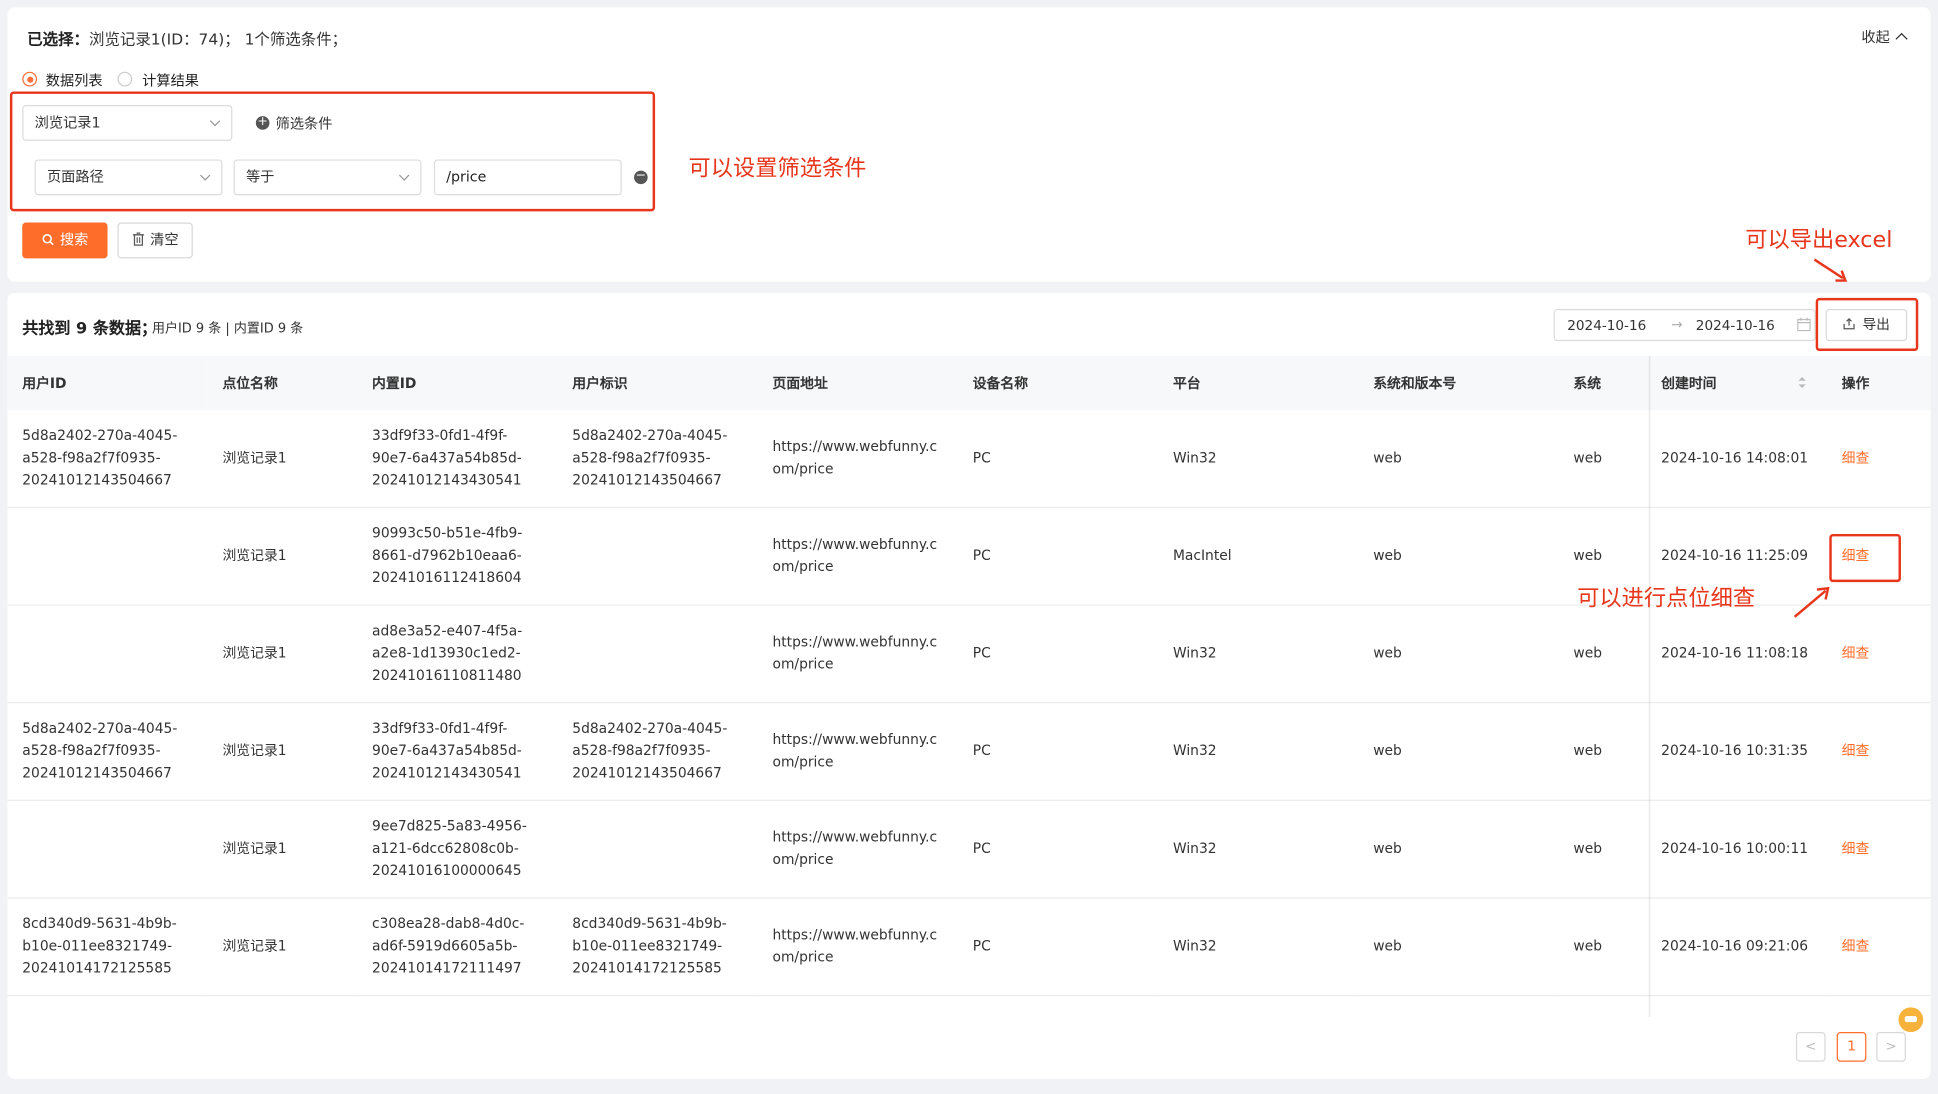 The image size is (1938, 1094). Describe the element at coordinates (1607, 325) in the screenshot. I see `date-start: 2024-10-16` at that location.